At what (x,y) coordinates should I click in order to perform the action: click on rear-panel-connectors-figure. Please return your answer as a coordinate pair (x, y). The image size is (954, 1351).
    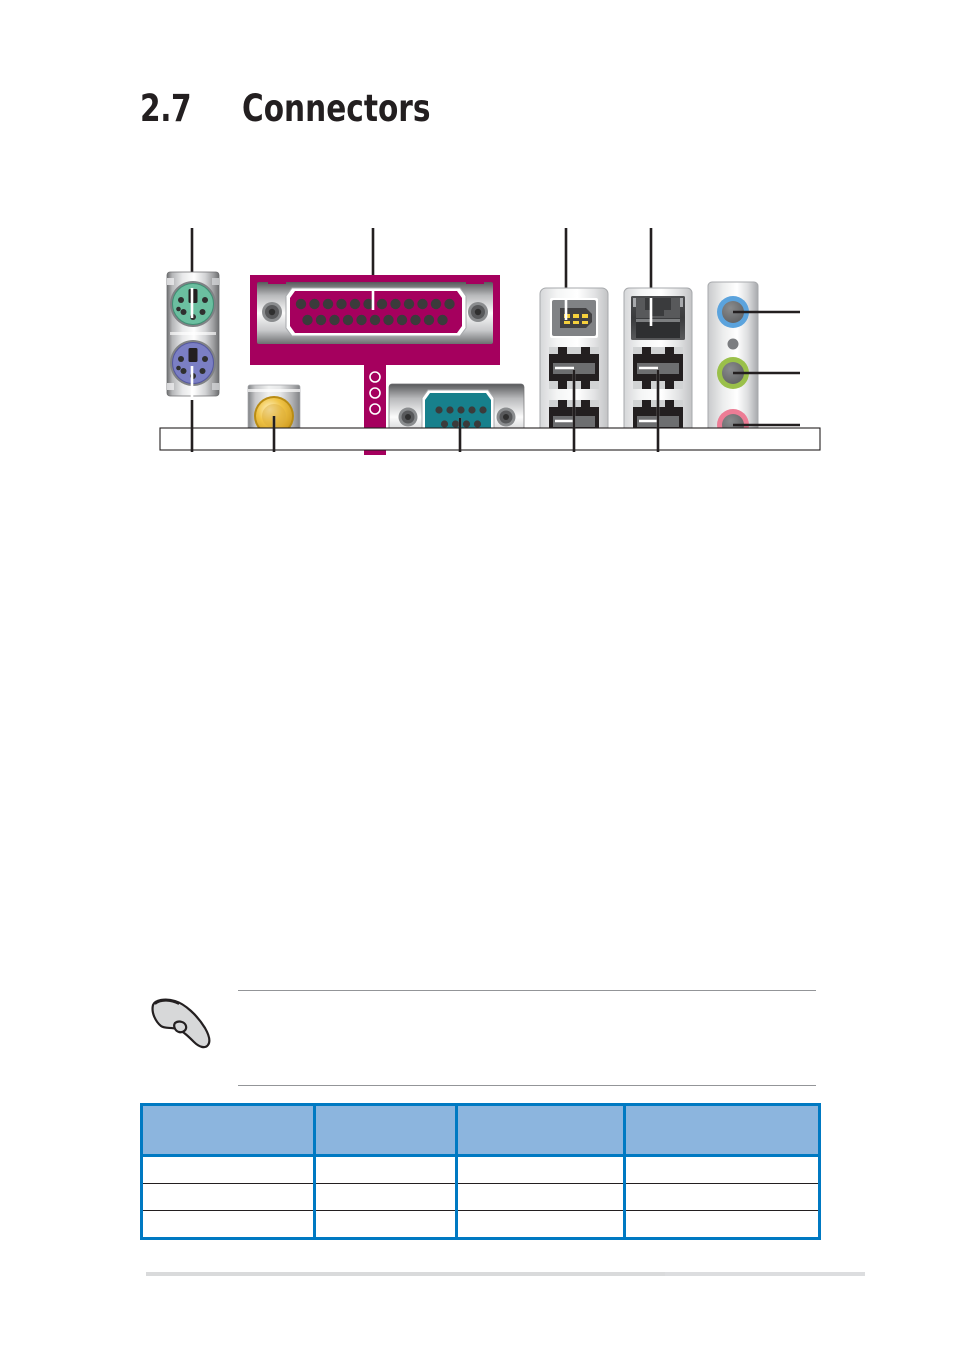
    Looking at the image, I should click on (490, 337).